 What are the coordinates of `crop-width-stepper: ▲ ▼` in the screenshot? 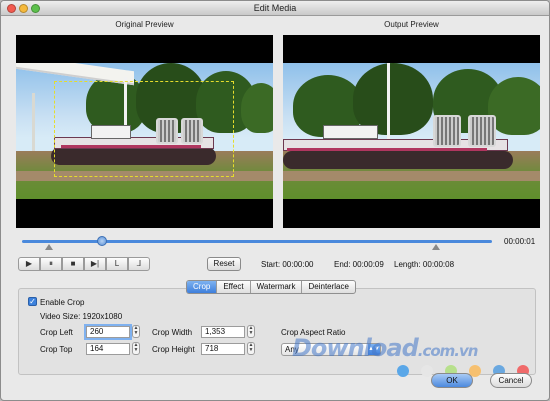 It's located at (251, 331).